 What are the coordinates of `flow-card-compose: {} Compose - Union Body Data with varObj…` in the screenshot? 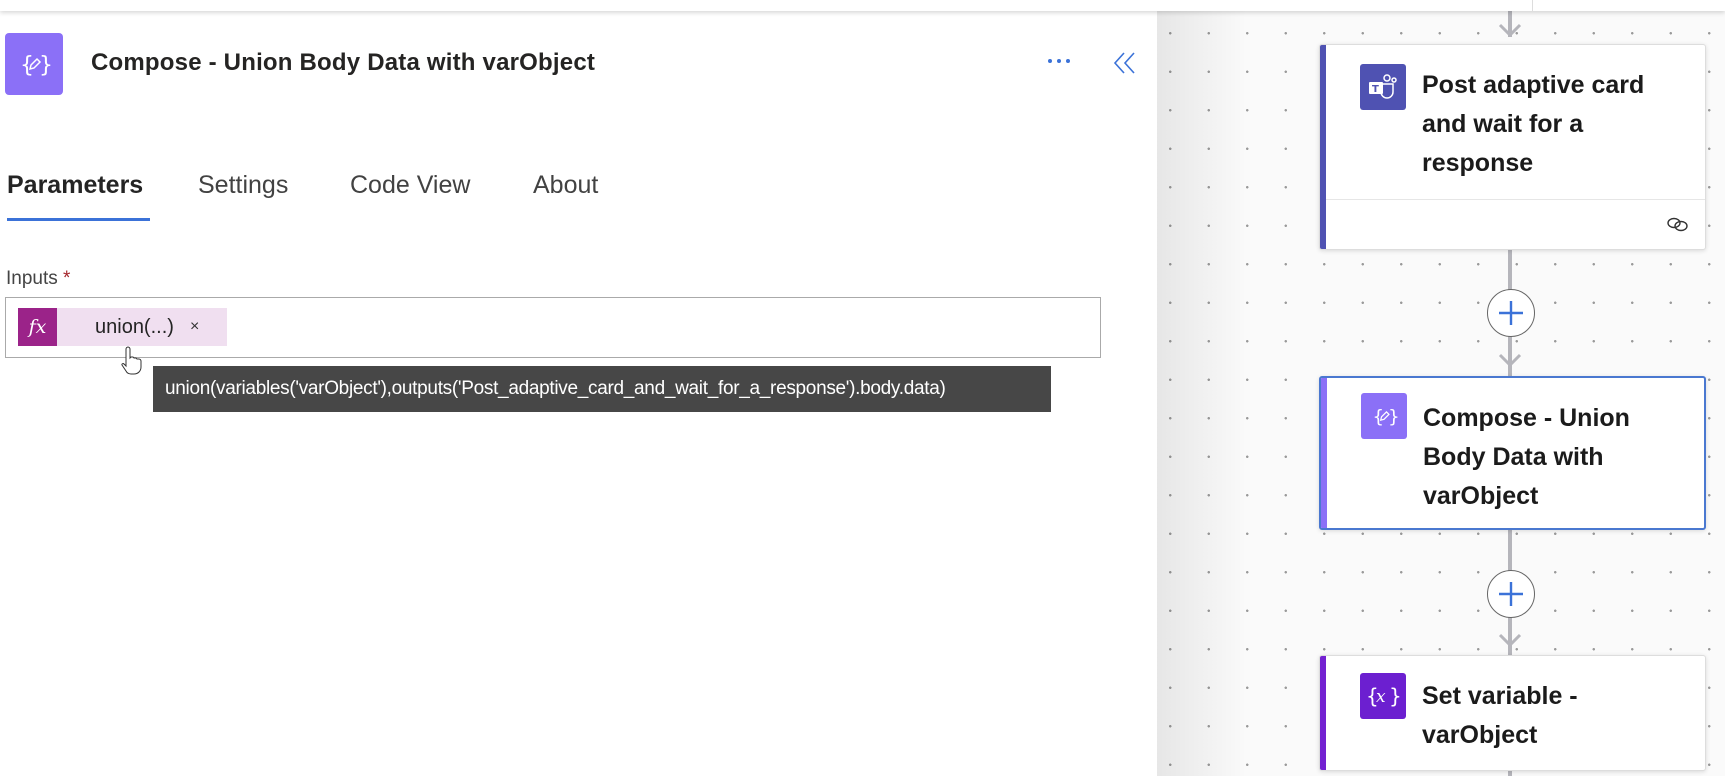 It's located at (1512, 453).